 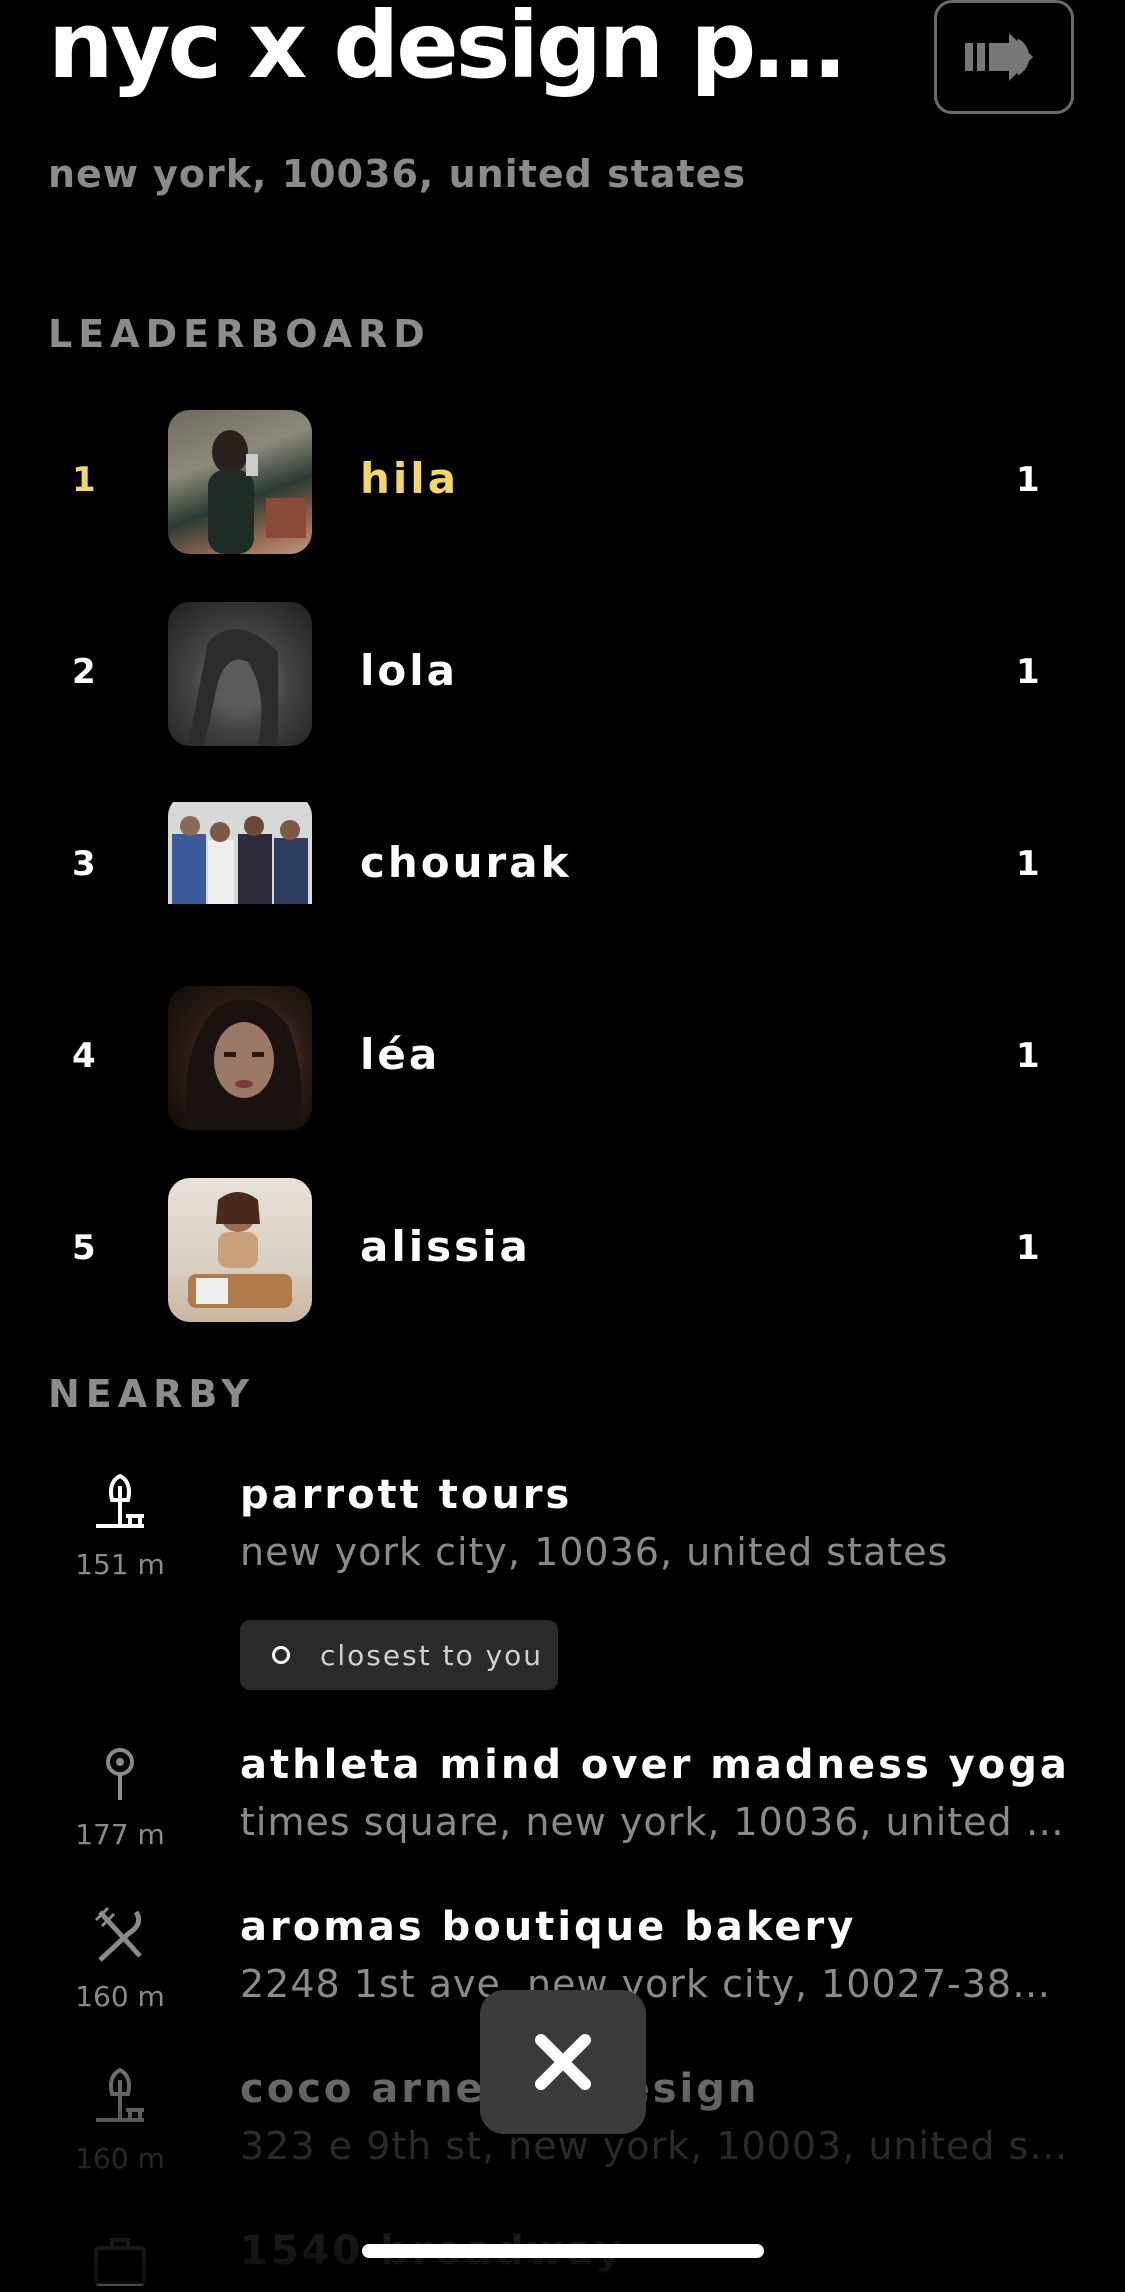 What do you see at coordinates (84, 1056) in the screenshot?
I see `rank: 4` at bounding box center [84, 1056].